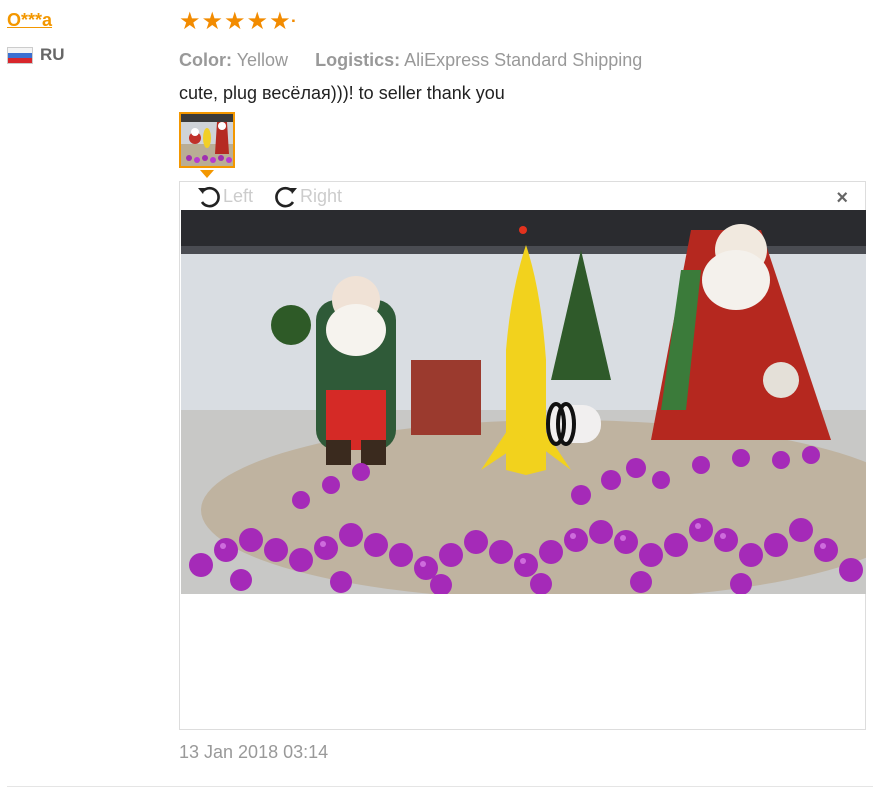 Image resolution: width=873 pixels, height=807 pixels. I want to click on rotate-right-button: Right, so click(307, 196).